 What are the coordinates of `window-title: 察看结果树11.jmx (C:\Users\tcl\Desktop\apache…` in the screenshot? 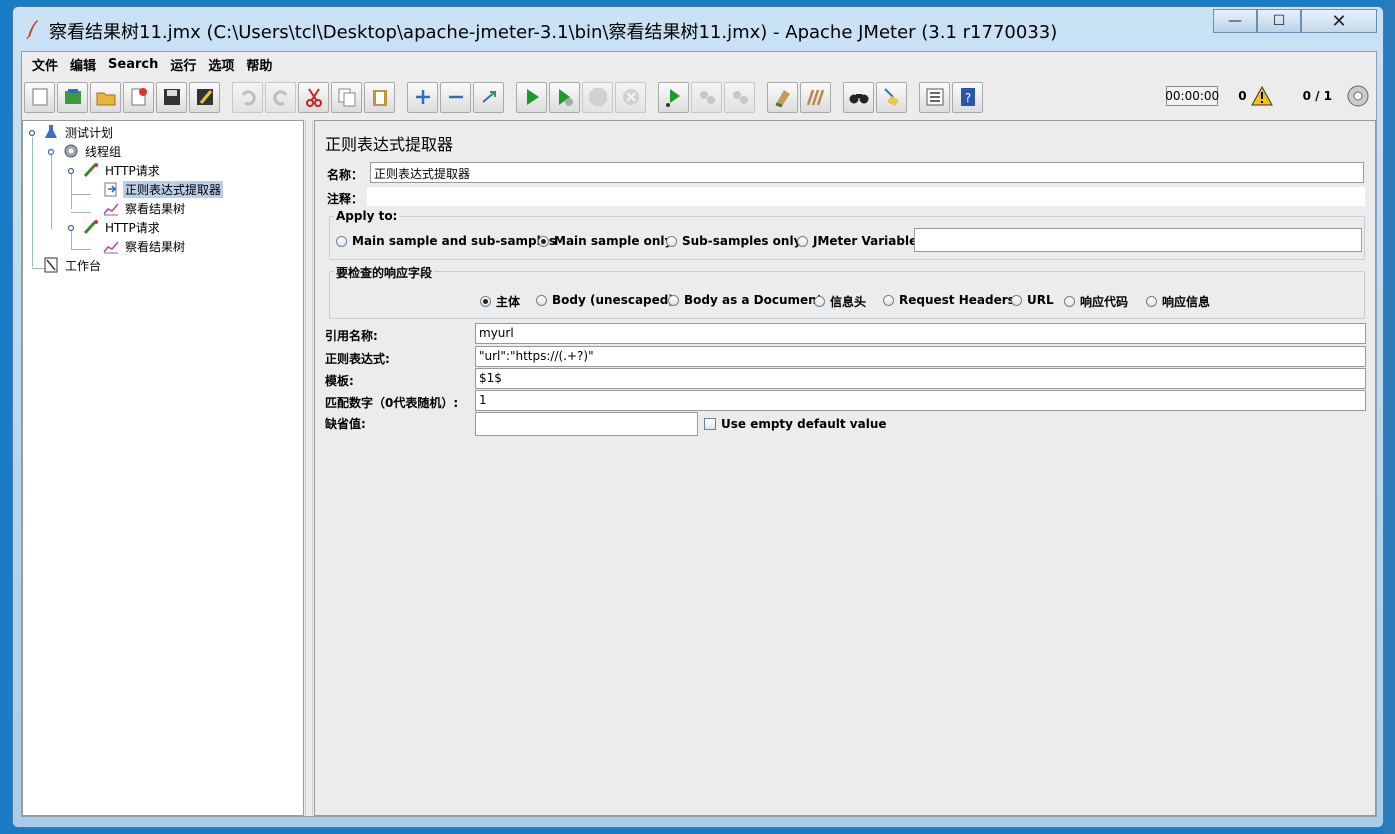 It's located at (553, 32).